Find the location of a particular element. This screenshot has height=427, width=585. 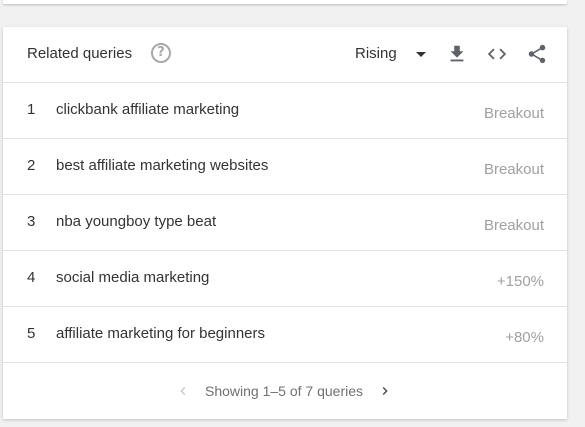

pager-status: Showing 1–5 of 7 queries is located at coordinates (284, 391).